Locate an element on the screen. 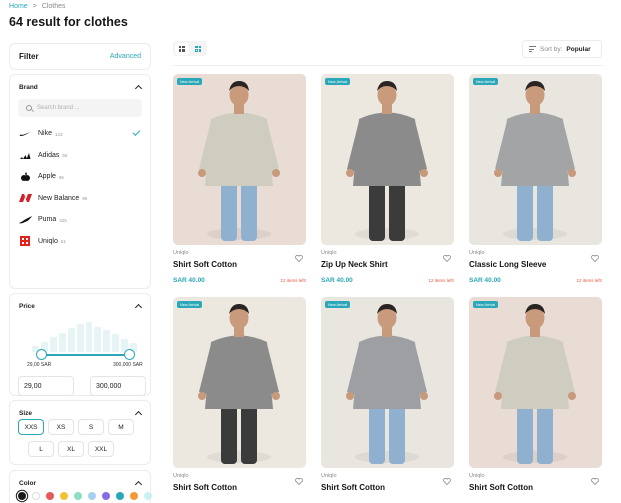  grid-view-button is located at coordinates (181, 48).